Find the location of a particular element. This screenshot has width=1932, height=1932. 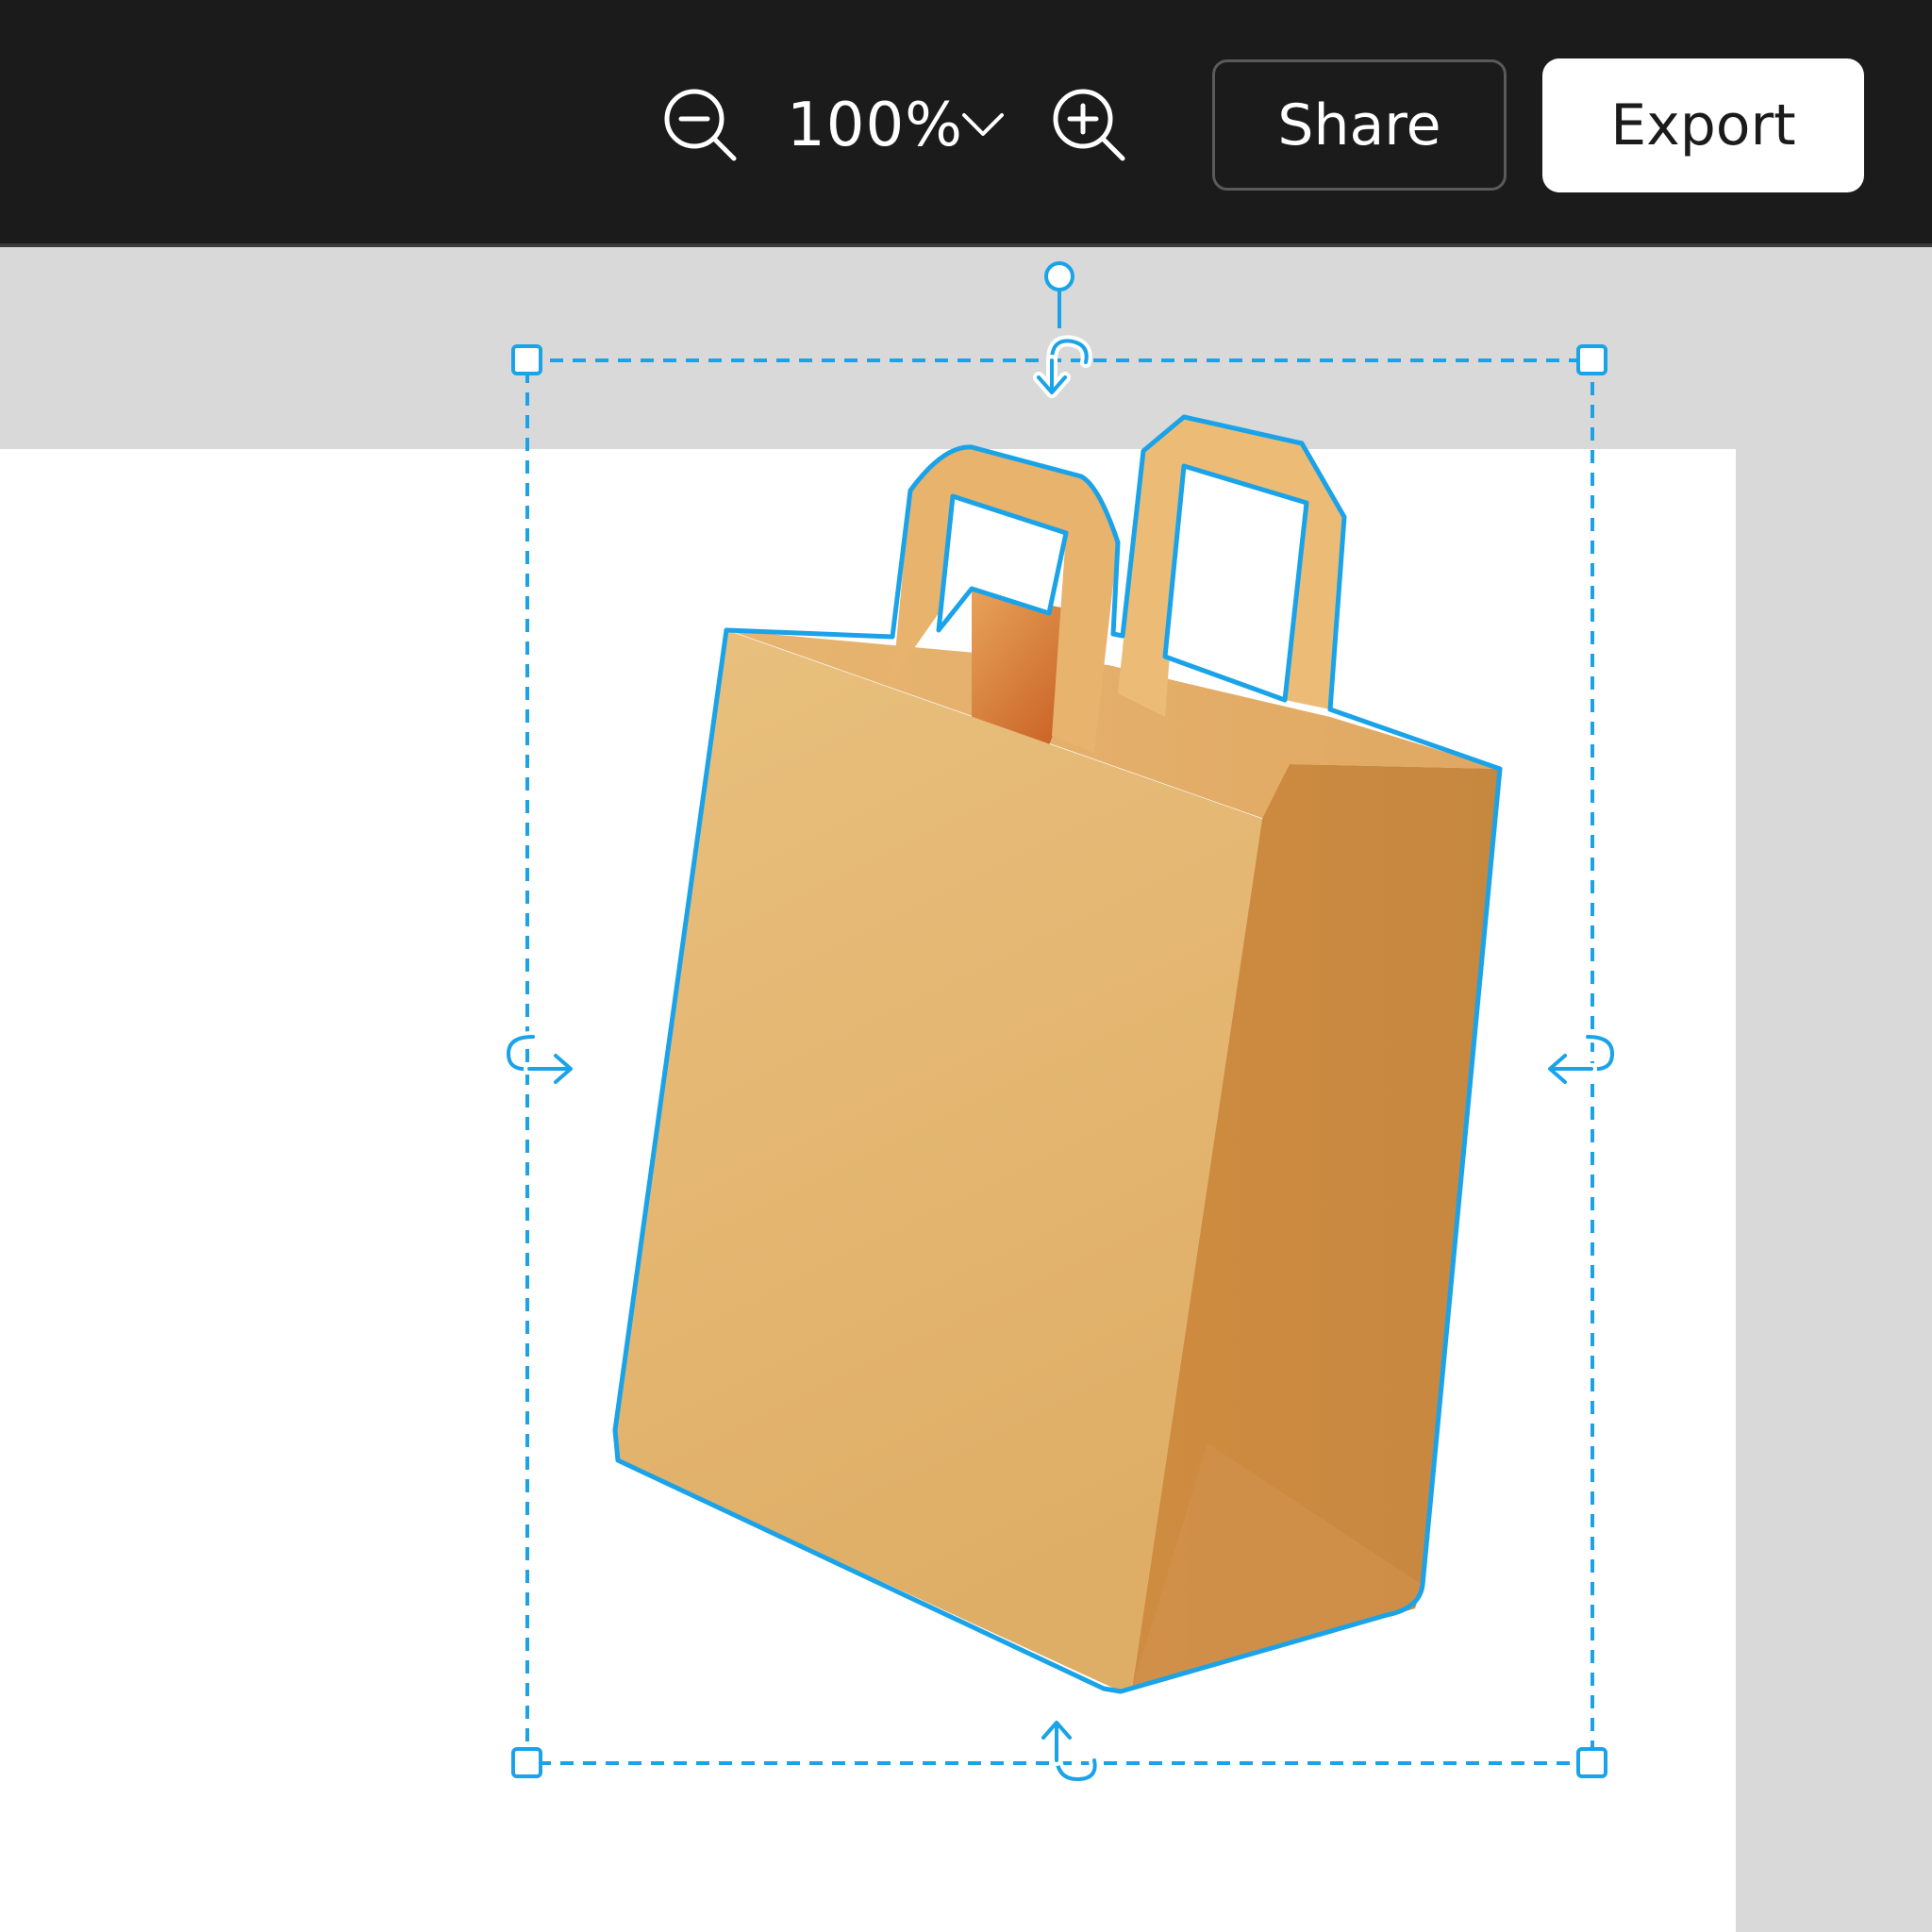

rotate-handle is located at coordinates (1059, 276).